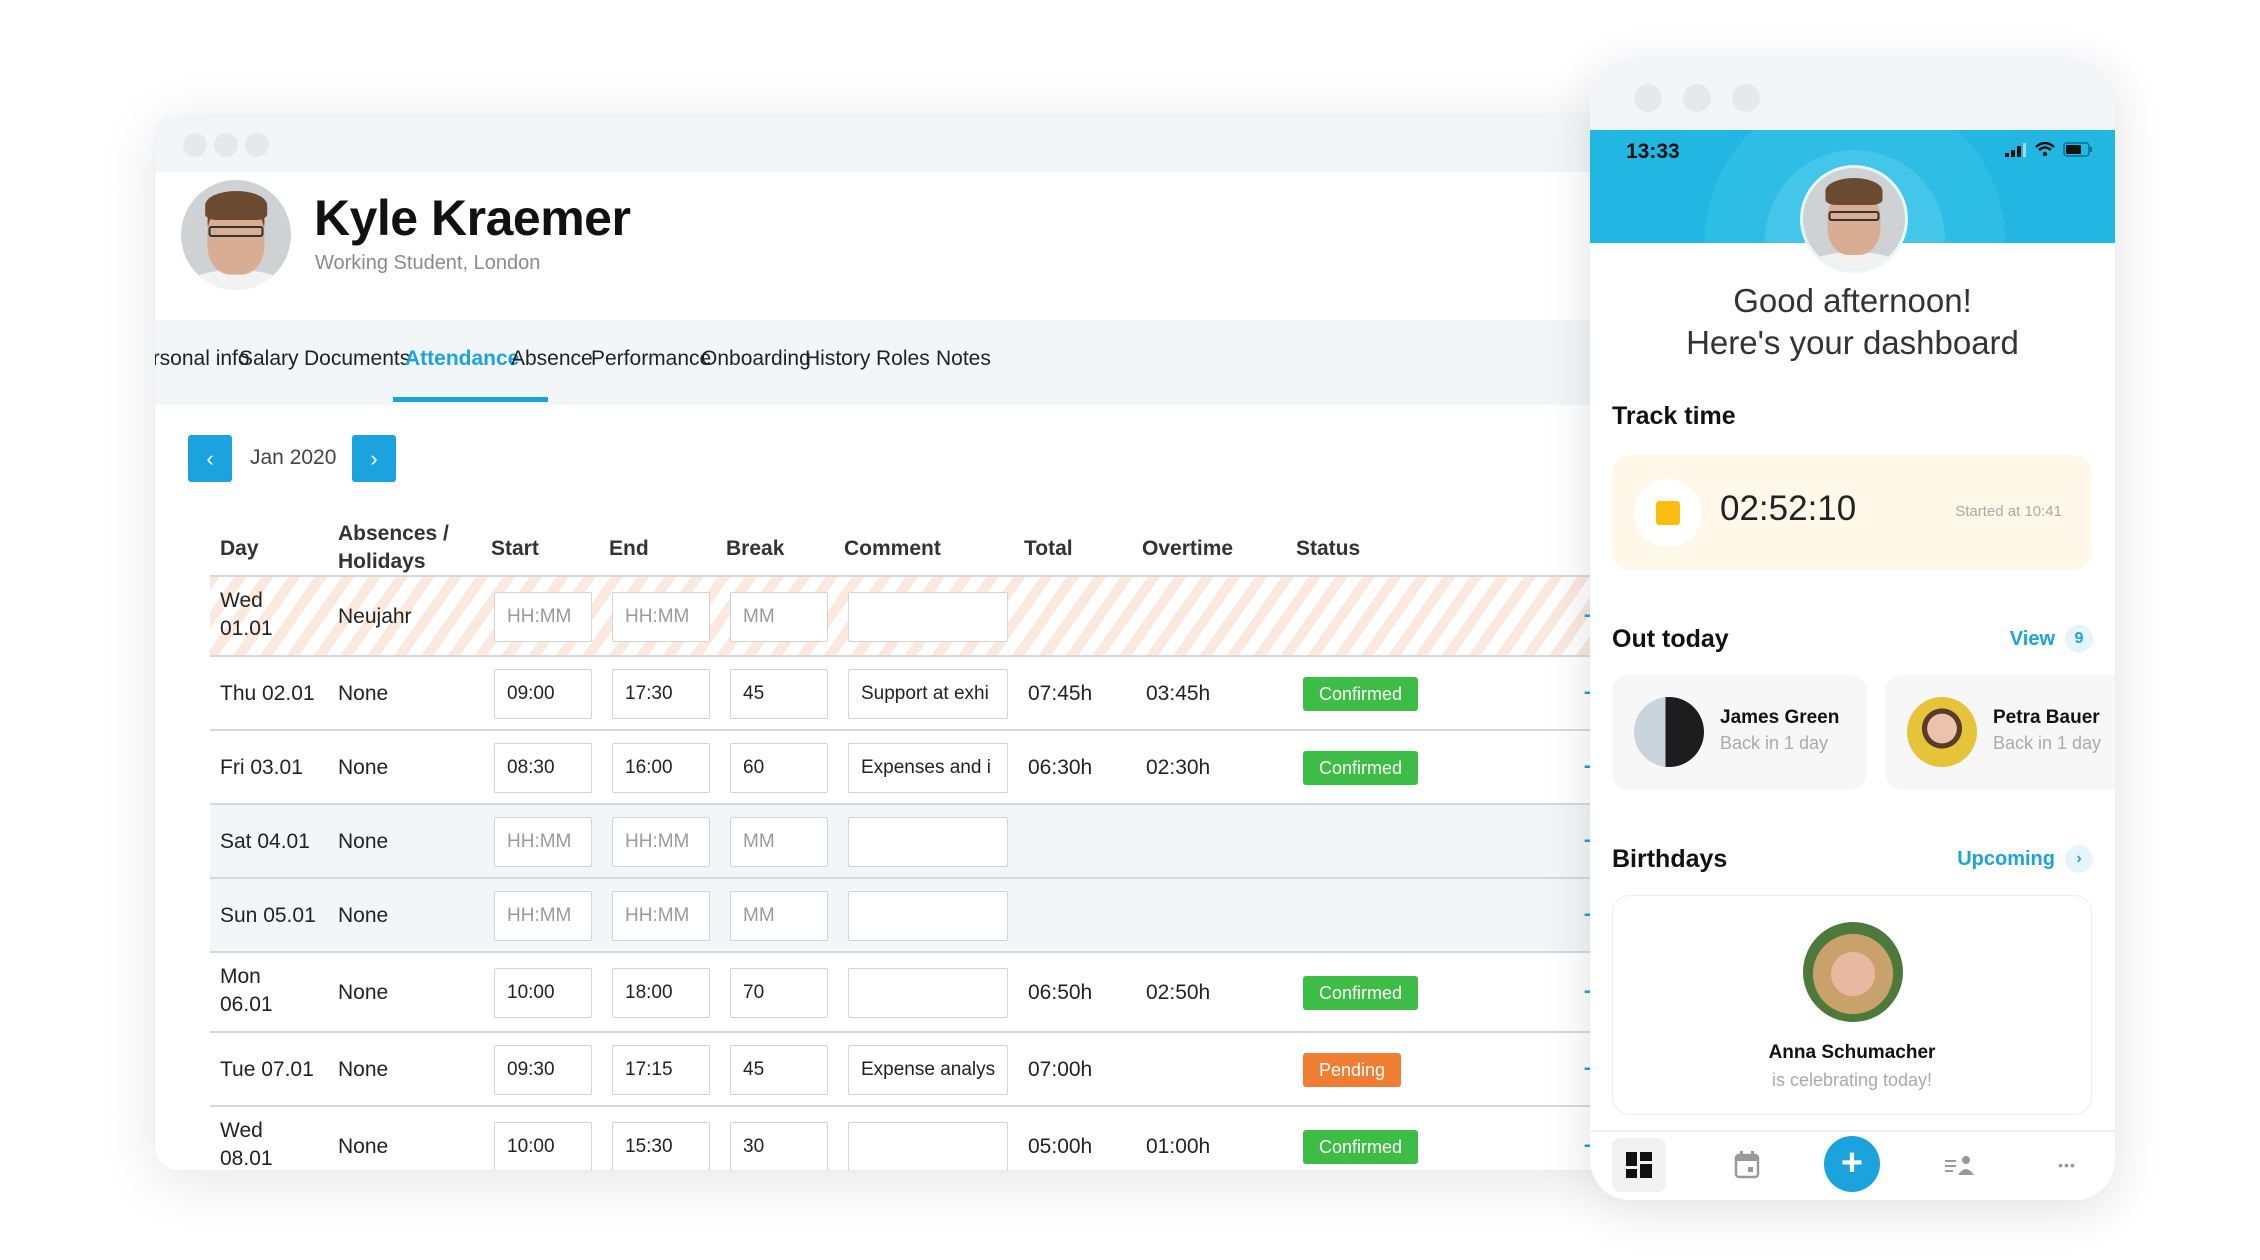 The width and height of the screenshot is (2260, 1260). Describe the element at coordinates (543, 694) in the screenshot. I see `start-time-input: 09:00` at that location.